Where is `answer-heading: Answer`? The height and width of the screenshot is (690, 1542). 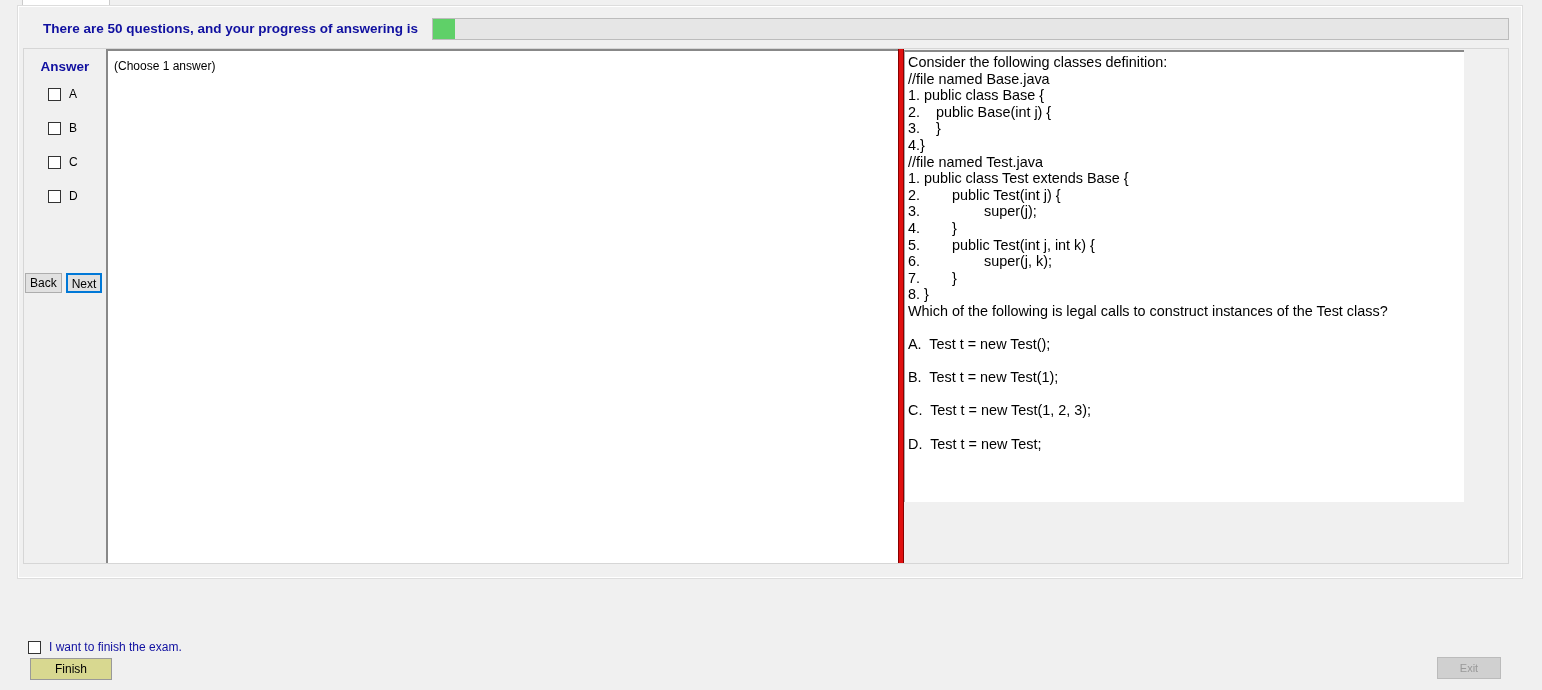 answer-heading: Answer is located at coordinates (65, 67).